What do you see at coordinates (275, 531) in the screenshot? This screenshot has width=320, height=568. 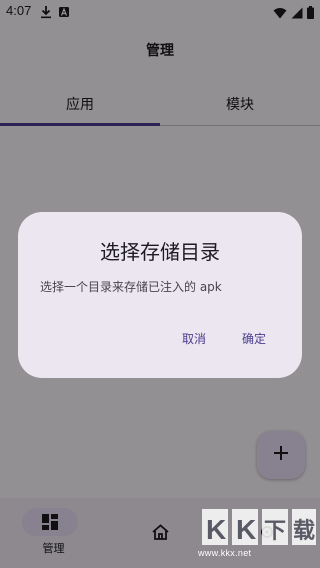 I see `svg-text: 下` at bounding box center [275, 531].